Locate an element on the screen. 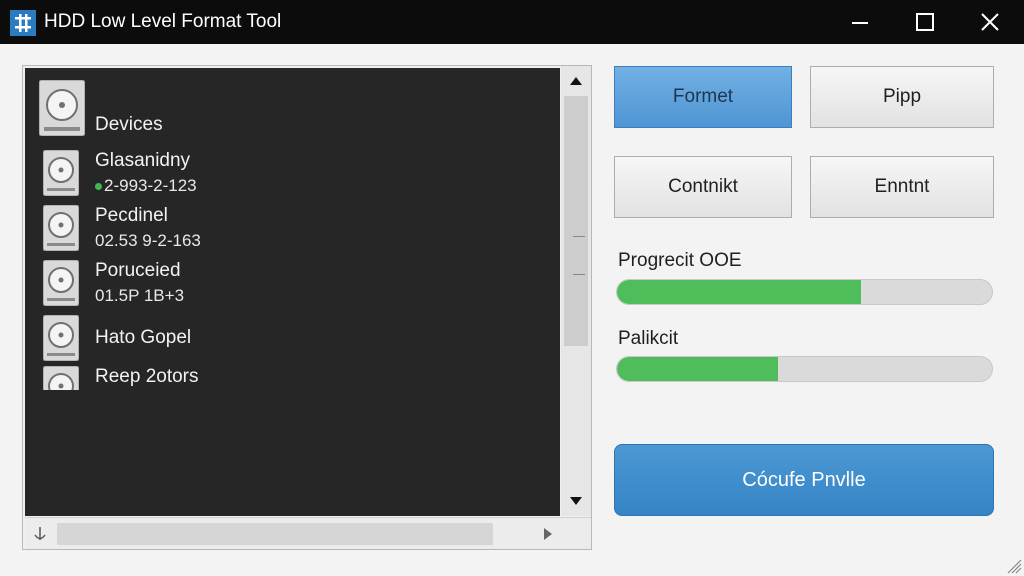  device-name: Glasanidny is located at coordinates (143, 160).